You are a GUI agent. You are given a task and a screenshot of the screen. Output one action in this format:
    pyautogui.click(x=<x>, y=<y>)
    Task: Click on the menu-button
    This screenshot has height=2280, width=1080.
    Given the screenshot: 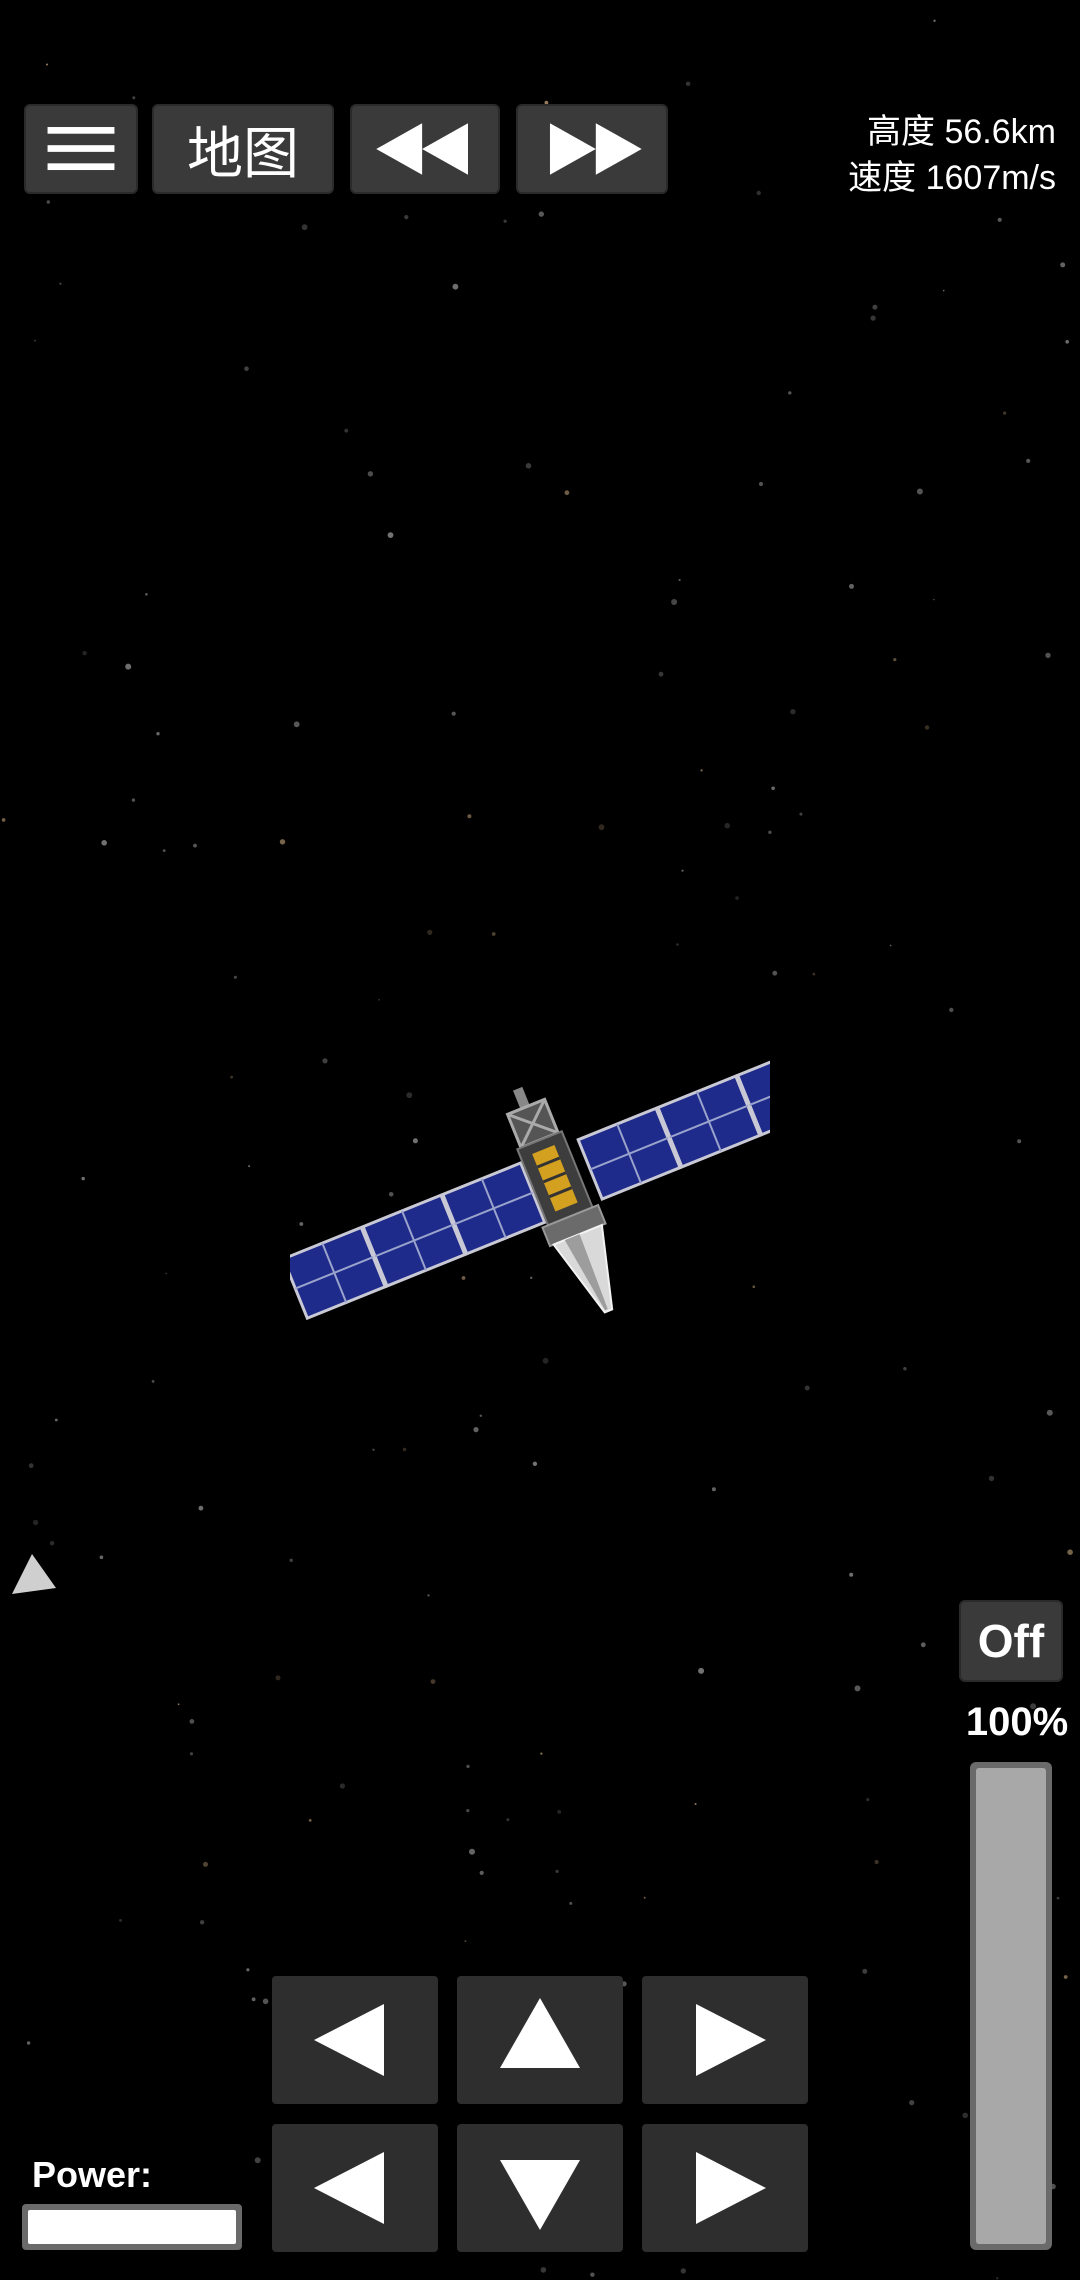 What is the action you would take?
    pyautogui.click(x=81, y=149)
    